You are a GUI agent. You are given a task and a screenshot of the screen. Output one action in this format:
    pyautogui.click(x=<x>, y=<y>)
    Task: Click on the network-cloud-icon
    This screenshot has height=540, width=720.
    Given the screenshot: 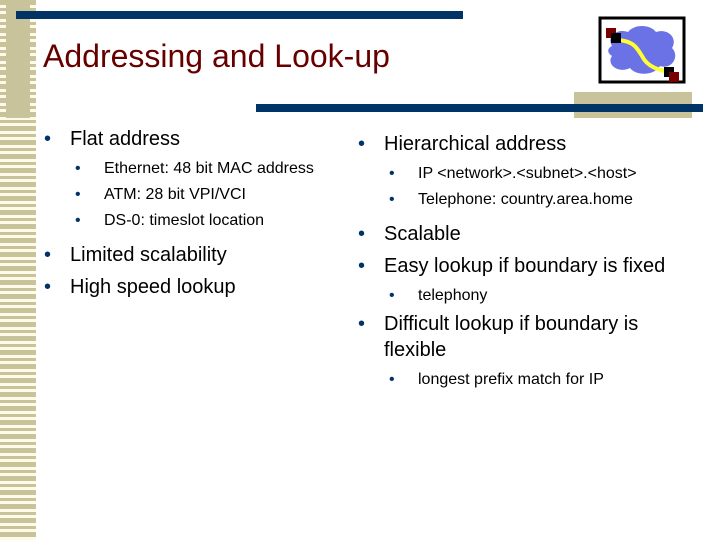 What is the action you would take?
    pyautogui.click(x=642, y=50)
    